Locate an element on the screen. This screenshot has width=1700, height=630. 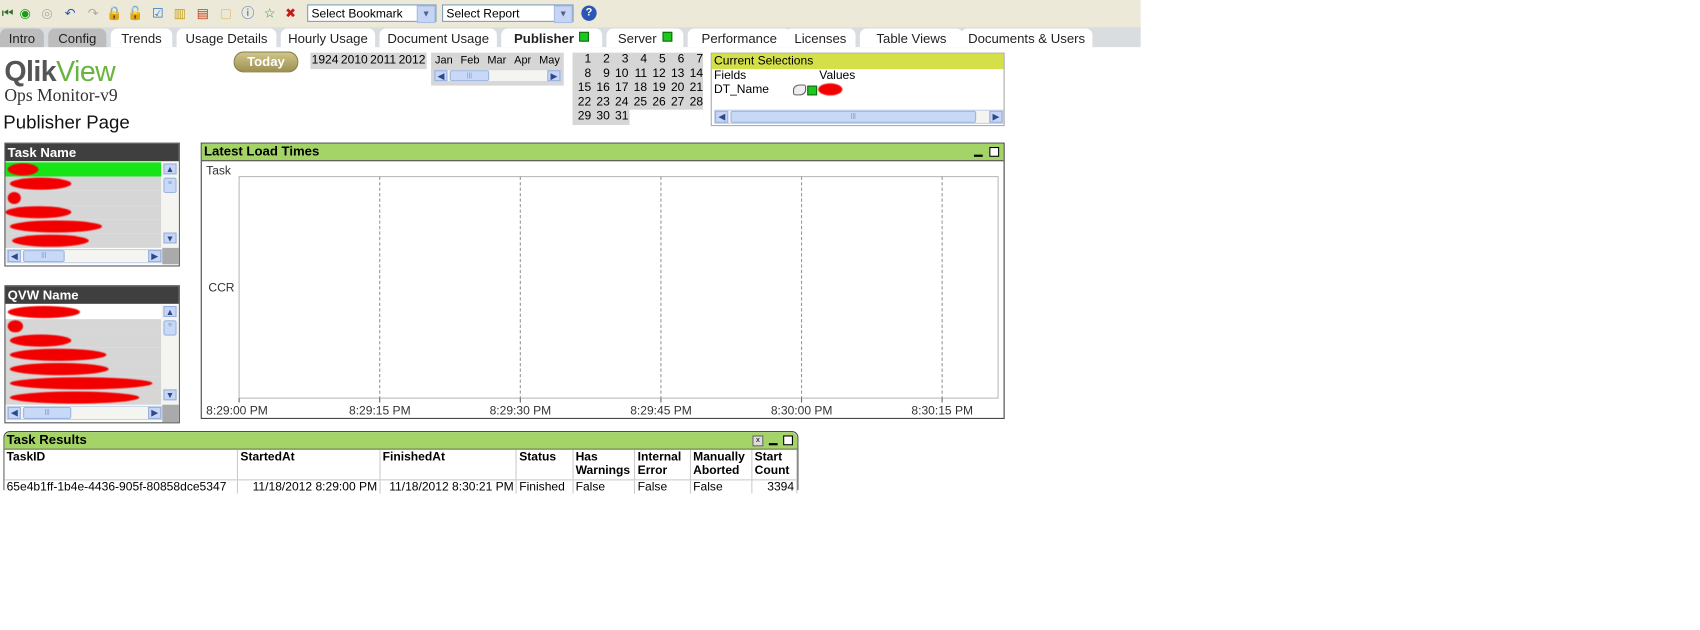
day-item: 30 is located at coordinates (600, 117).